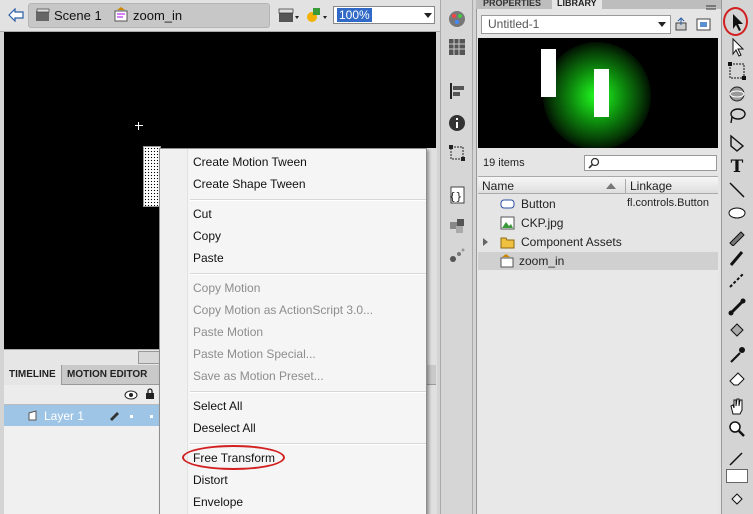  What do you see at coordinates (737, 378) in the screenshot?
I see `eraser-tool-icon` at bounding box center [737, 378].